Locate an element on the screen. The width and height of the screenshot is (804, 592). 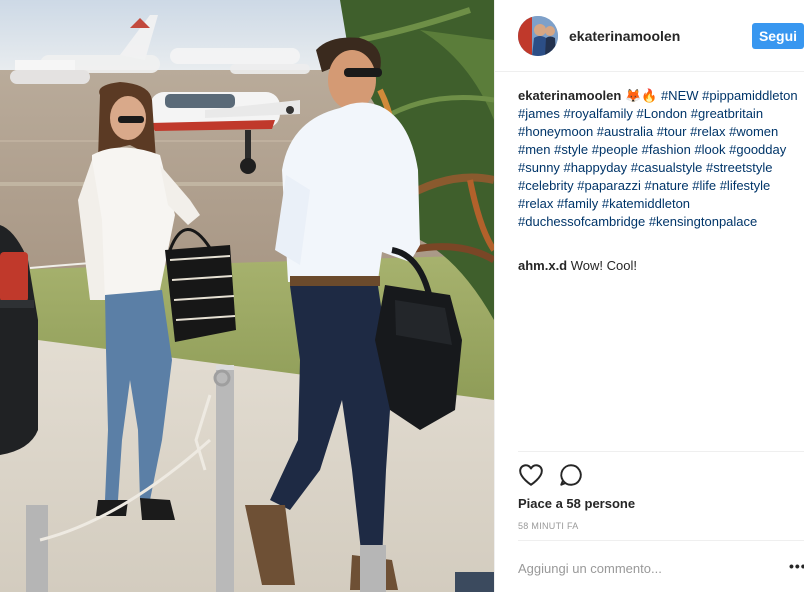
post-header: ekaterinamoolen Segui is located at coordinates (649, 36).